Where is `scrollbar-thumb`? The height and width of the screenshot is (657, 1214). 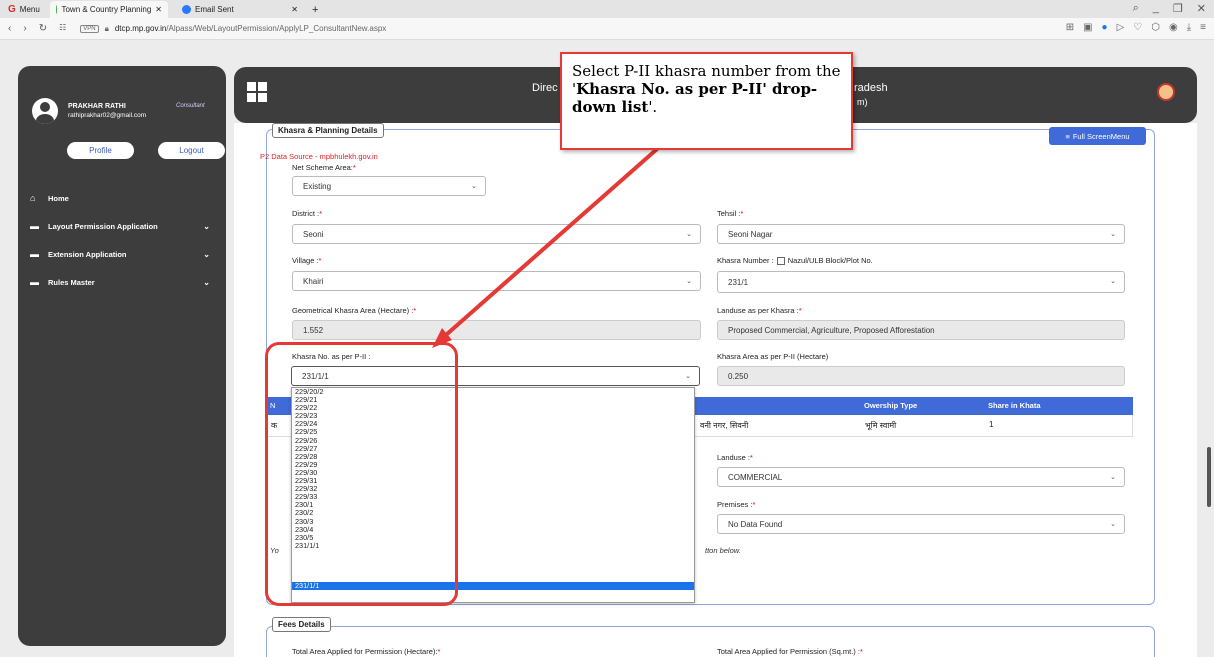 scrollbar-thumb is located at coordinates (1209, 477).